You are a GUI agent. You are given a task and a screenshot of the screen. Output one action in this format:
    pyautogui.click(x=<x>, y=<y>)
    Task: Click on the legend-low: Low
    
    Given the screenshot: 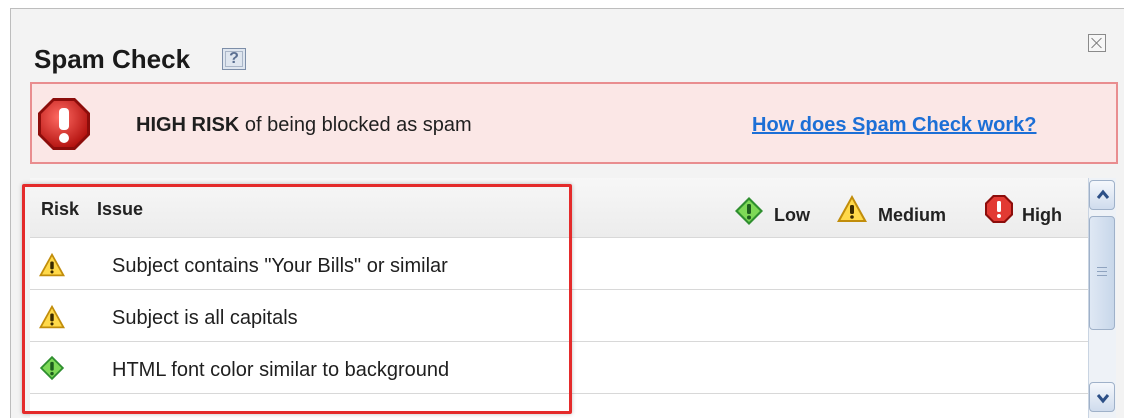 What is the action you would take?
    pyautogui.click(x=792, y=215)
    